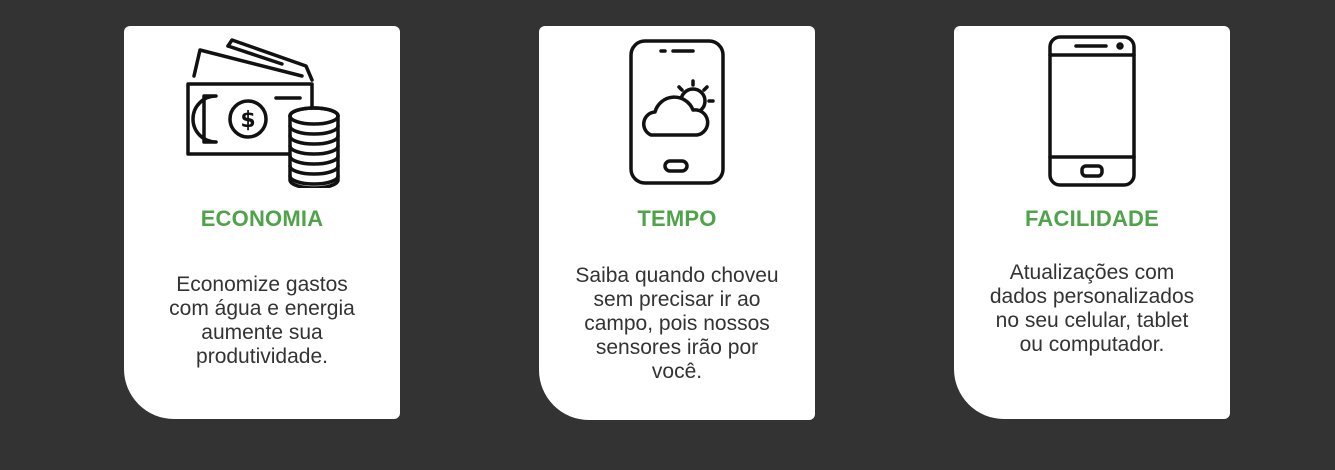 The image size is (1335, 470). Describe the element at coordinates (1092, 111) in the screenshot. I see `smartphone-icon` at that location.